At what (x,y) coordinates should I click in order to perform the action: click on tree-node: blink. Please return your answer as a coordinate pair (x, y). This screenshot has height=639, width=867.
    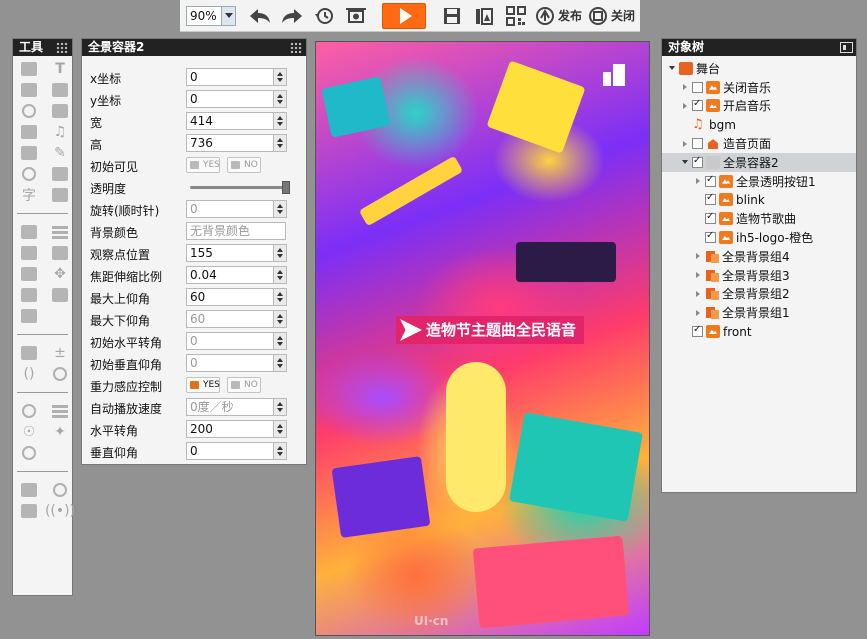
    Looking at the image, I should click on (759, 200).